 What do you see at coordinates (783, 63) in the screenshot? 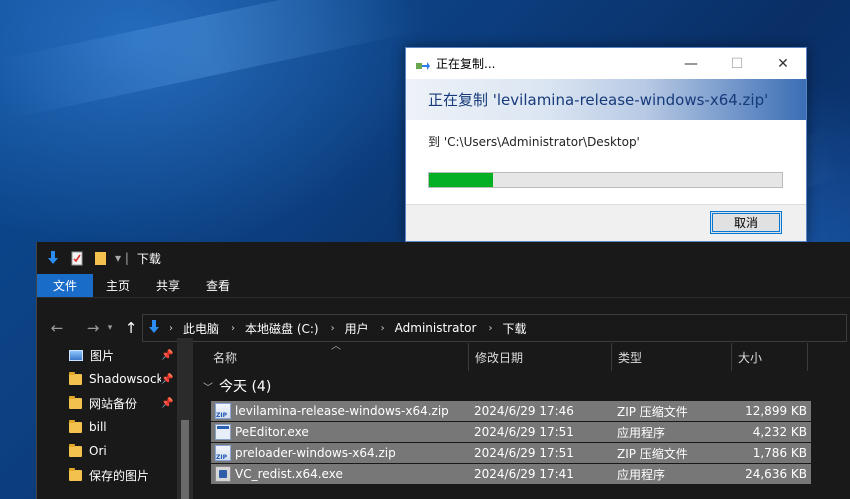
I see `close-button: ✕` at bounding box center [783, 63].